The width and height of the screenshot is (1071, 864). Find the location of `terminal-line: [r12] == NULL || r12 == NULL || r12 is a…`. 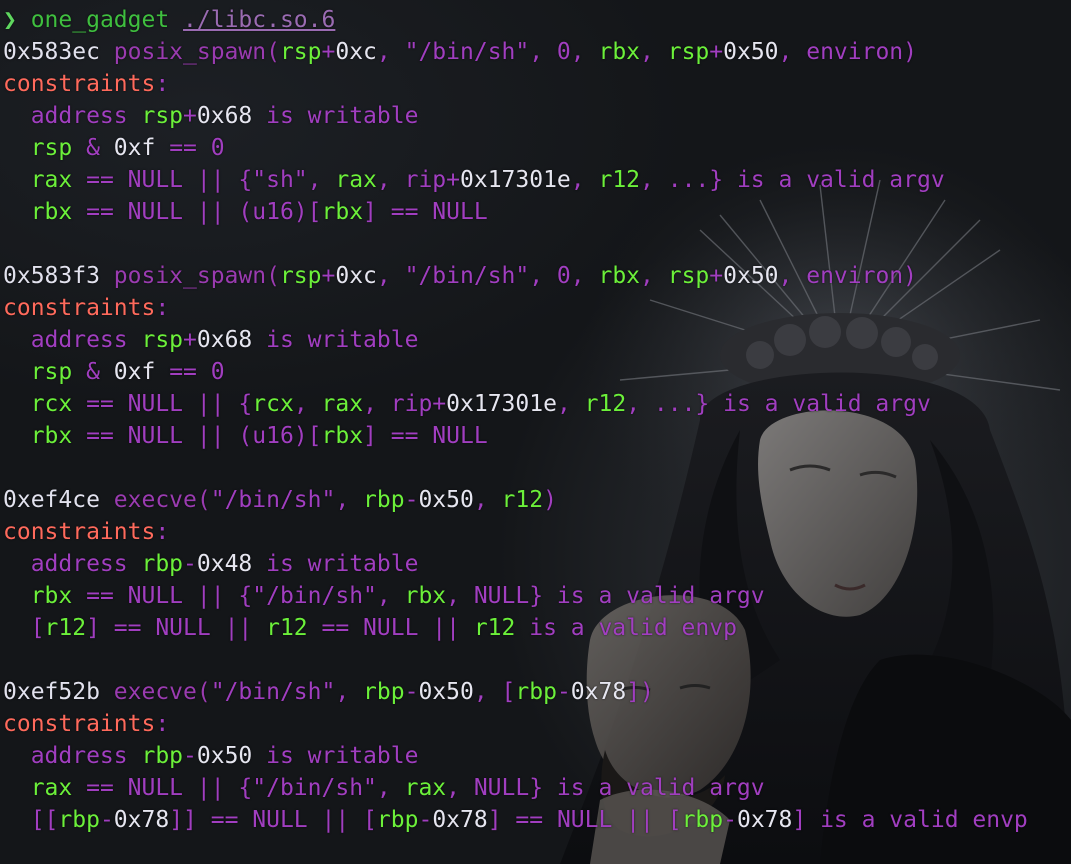

terminal-line: [r12] == NULL || r12 == NULL || r12 is a… is located at coordinates (515, 628).